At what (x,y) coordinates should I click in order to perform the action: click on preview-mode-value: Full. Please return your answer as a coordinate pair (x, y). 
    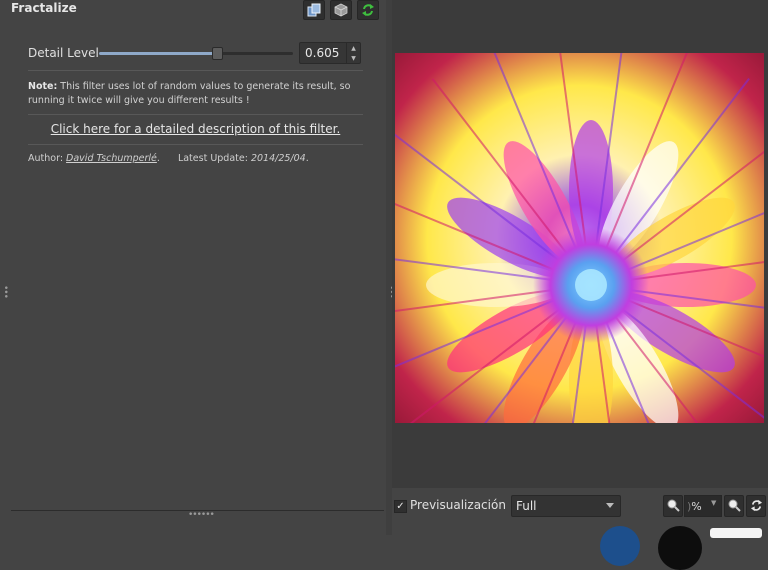
    Looking at the image, I should click on (526, 506).